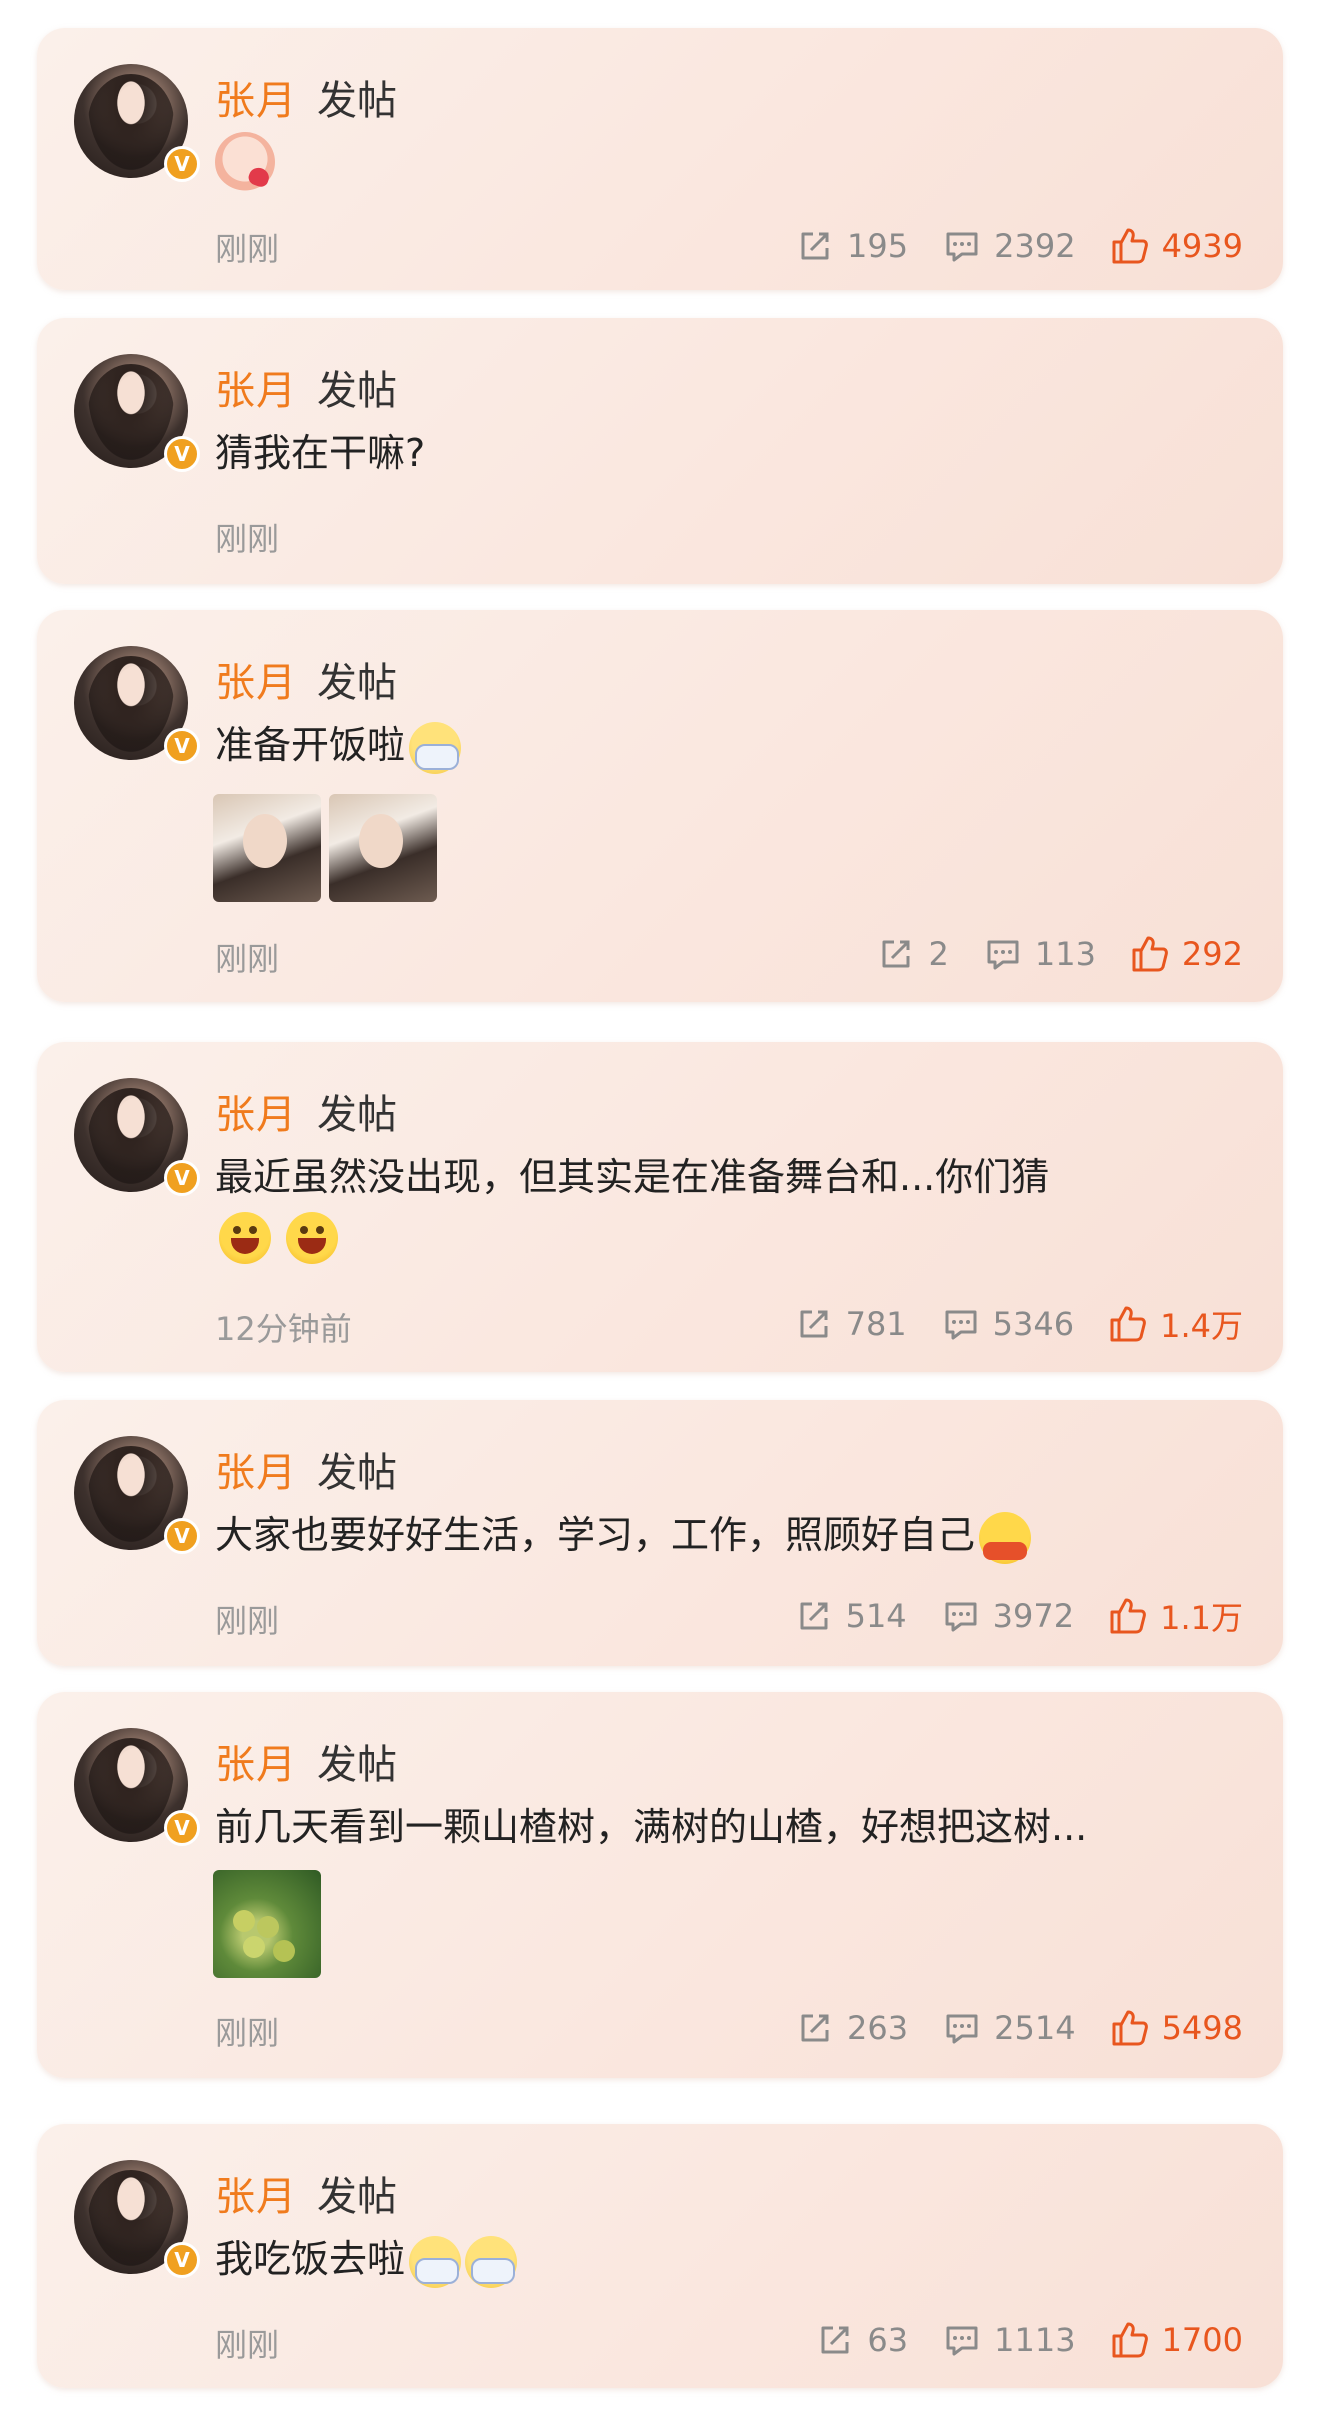 The height and width of the screenshot is (2417, 1320). I want to click on post-stats: 195 2392 4939, so click(1002, 246).